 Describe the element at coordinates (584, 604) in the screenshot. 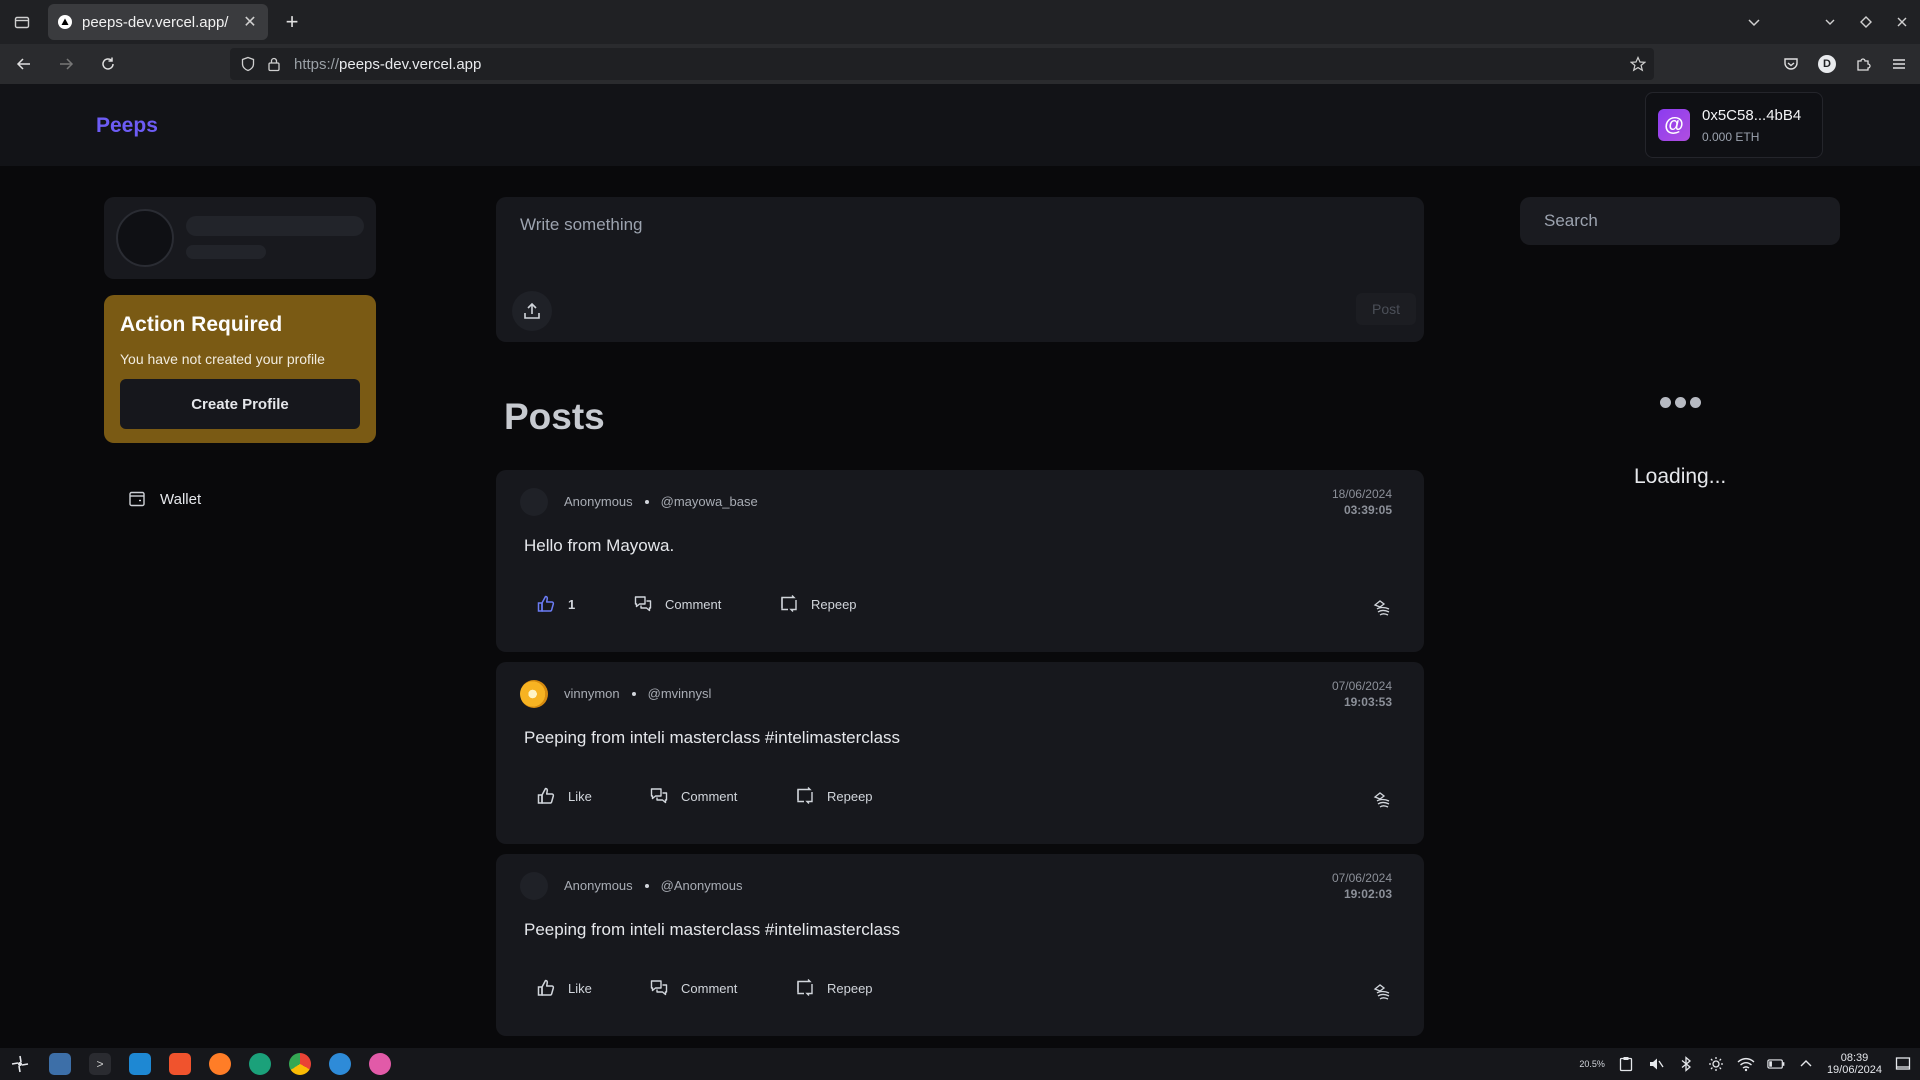

I see `like-button: 1` at that location.